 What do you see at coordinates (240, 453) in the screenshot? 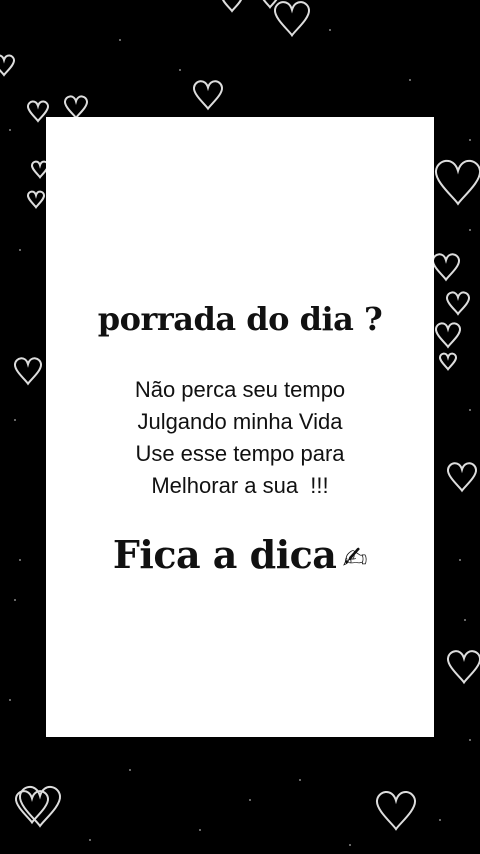
I see `message-line: Use esse tempo para` at bounding box center [240, 453].